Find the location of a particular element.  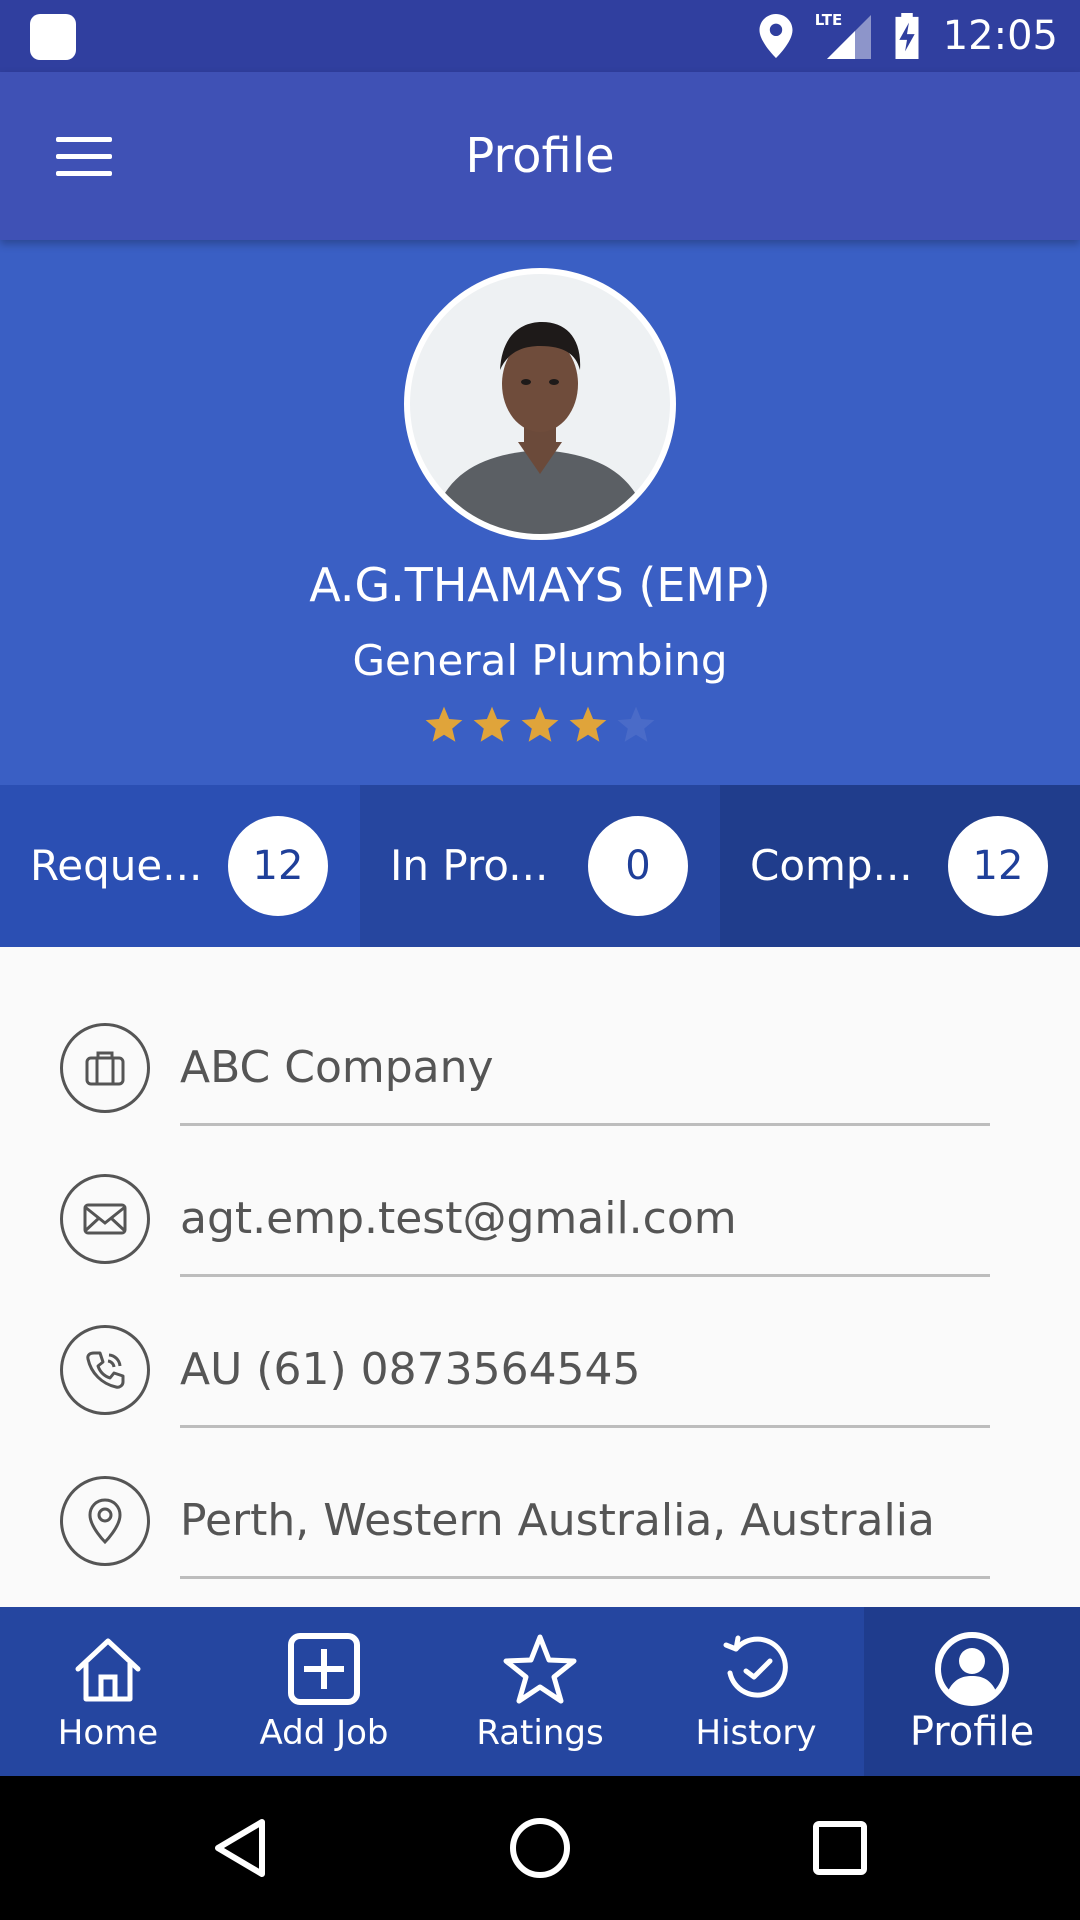

account-circle-icon is located at coordinates (972, 1669).